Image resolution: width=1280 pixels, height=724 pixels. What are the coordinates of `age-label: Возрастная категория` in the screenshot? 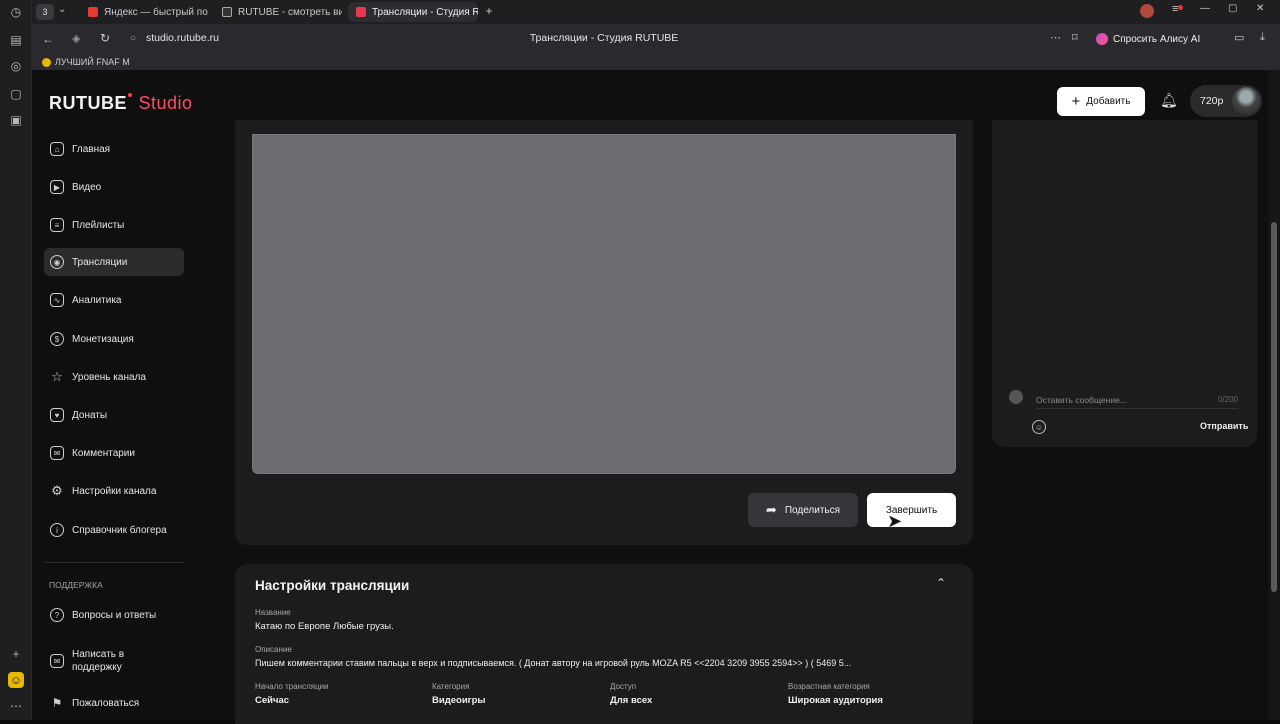 It's located at (829, 686).